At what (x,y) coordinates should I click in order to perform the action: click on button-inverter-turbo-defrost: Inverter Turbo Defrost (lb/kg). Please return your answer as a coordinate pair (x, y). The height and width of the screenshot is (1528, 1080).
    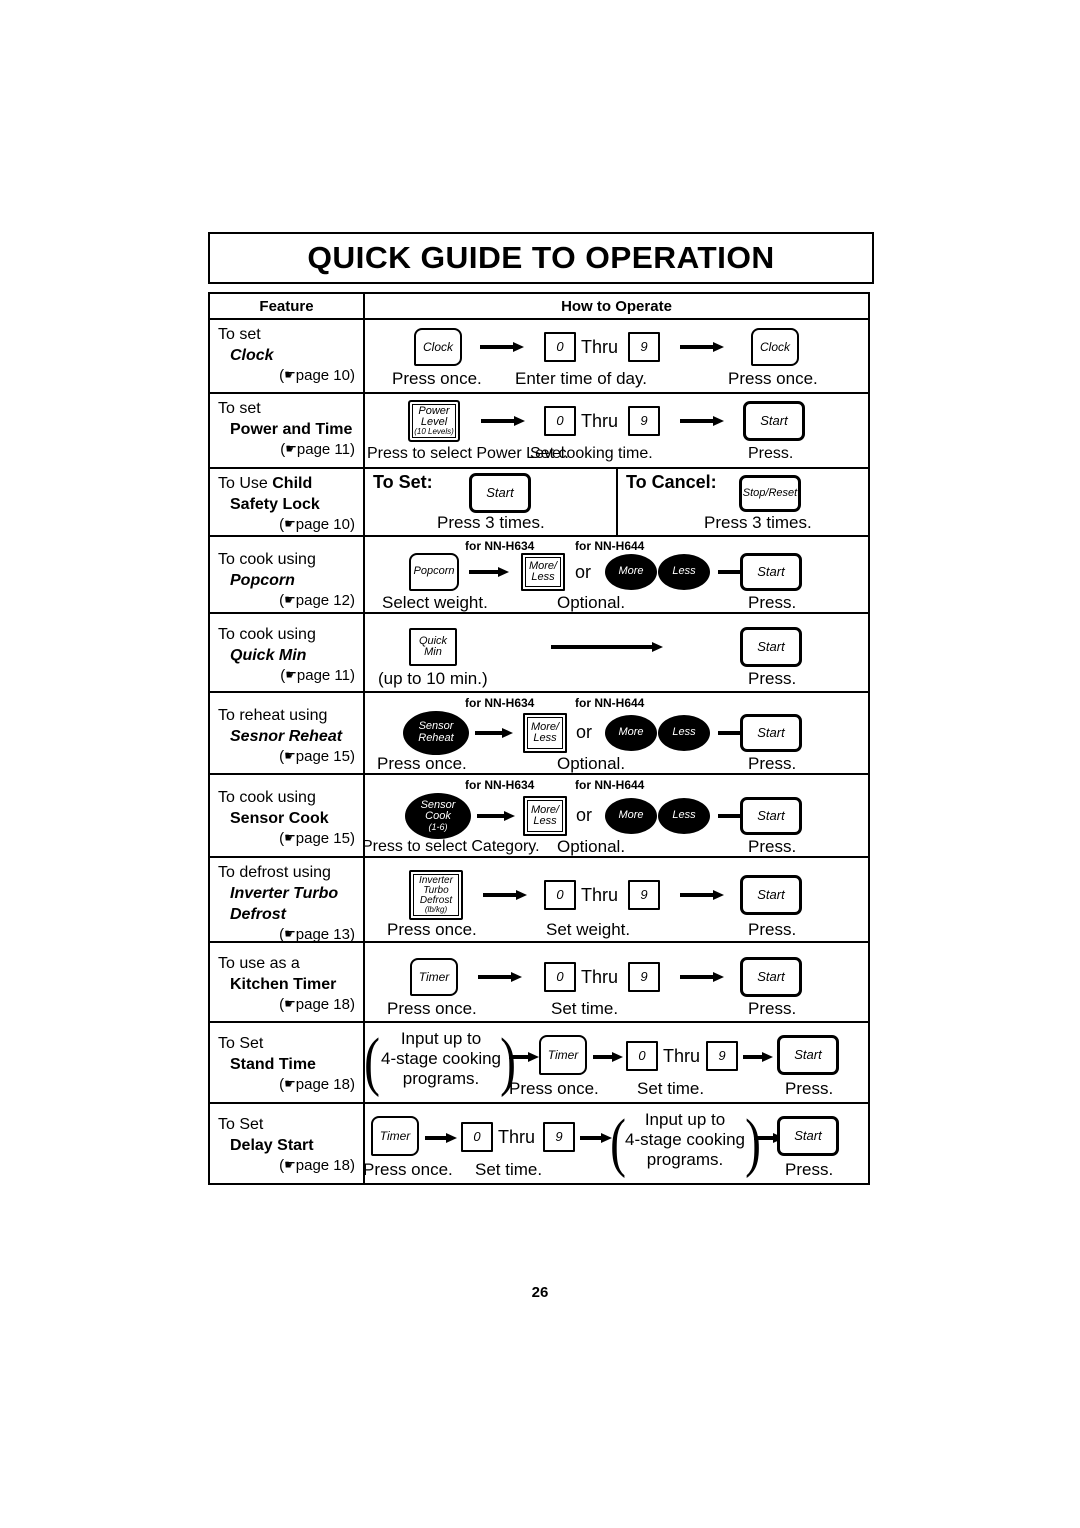
    Looking at the image, I should click on (436, 895).